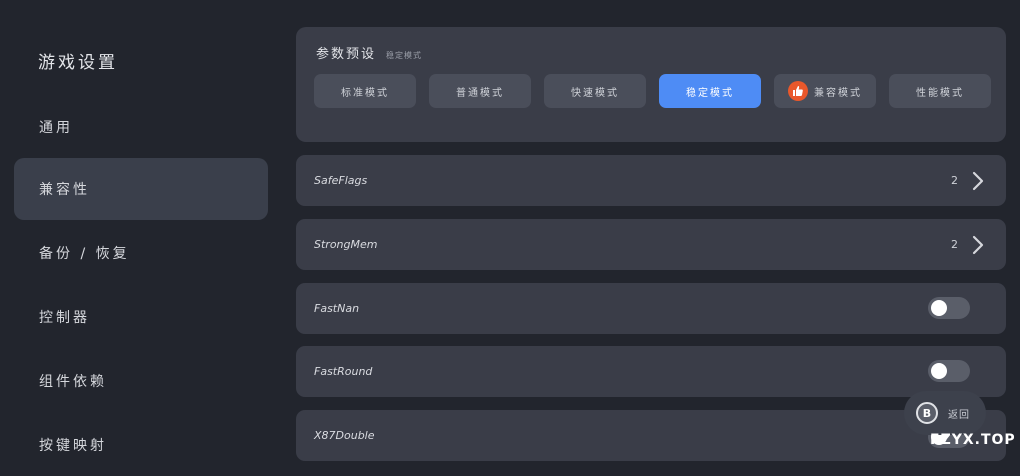 The image size is (1020, 476). I want to click on preset-header: 参数预设 稳定模式, so click(369, 52).